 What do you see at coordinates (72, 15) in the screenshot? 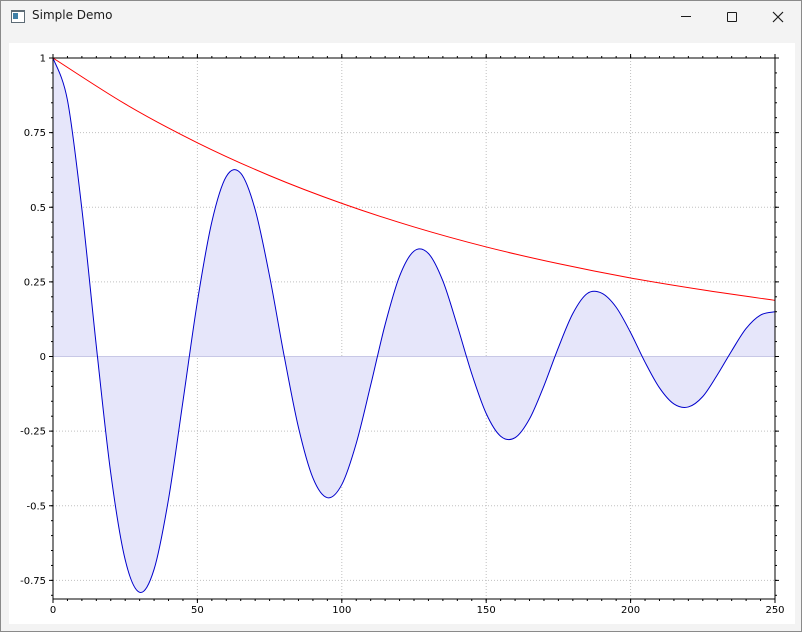
I see `window-title: Simple Demo` at bounding box center [72, 15].